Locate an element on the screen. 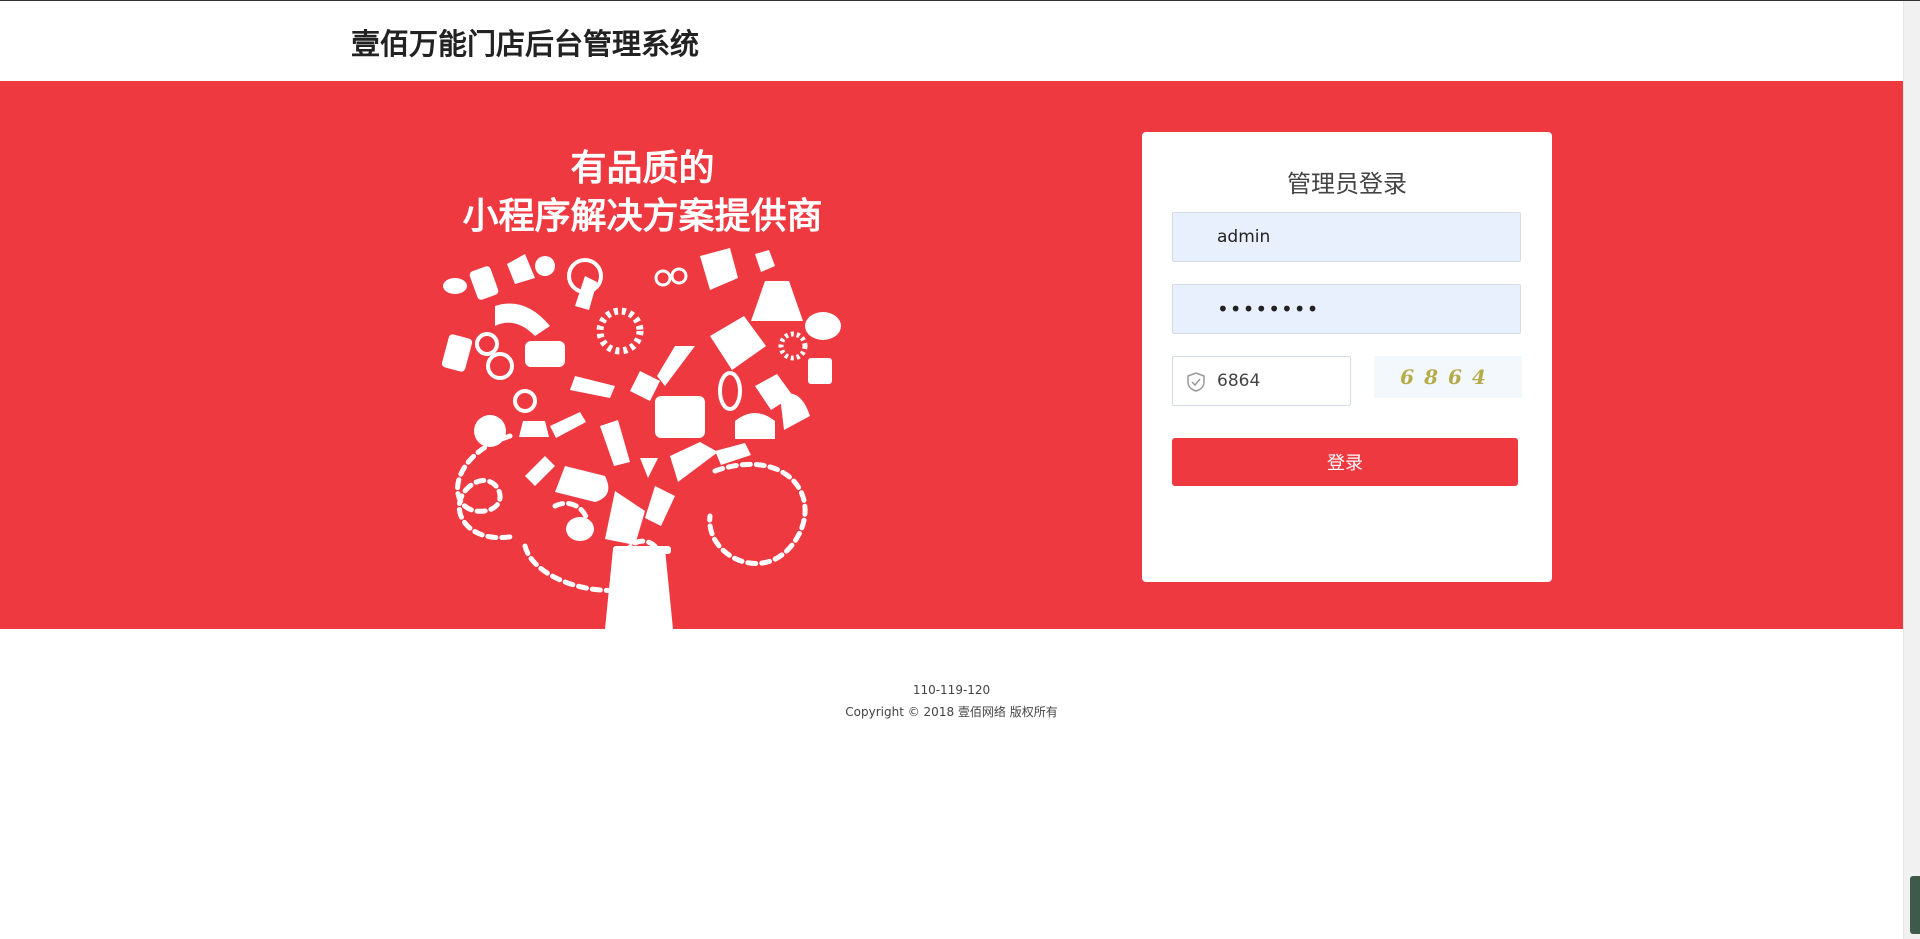 The image size is (1920, 939). captcha-value: 6864 is located at coordinates (1239, 381).